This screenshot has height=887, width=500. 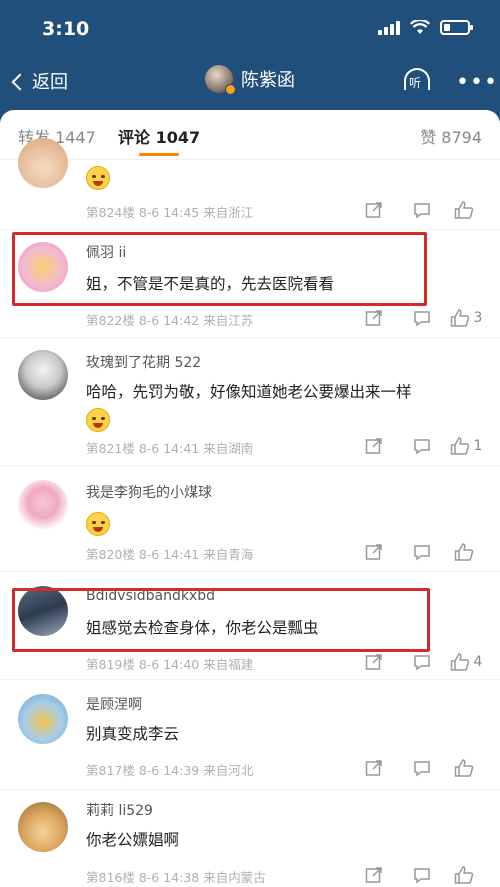 What do you see at coordinates (170, 554) in the screenshot?
I see `comment-meta: 第820楼 8-6 14:41 来自青海` at bounding box center [170, 554].